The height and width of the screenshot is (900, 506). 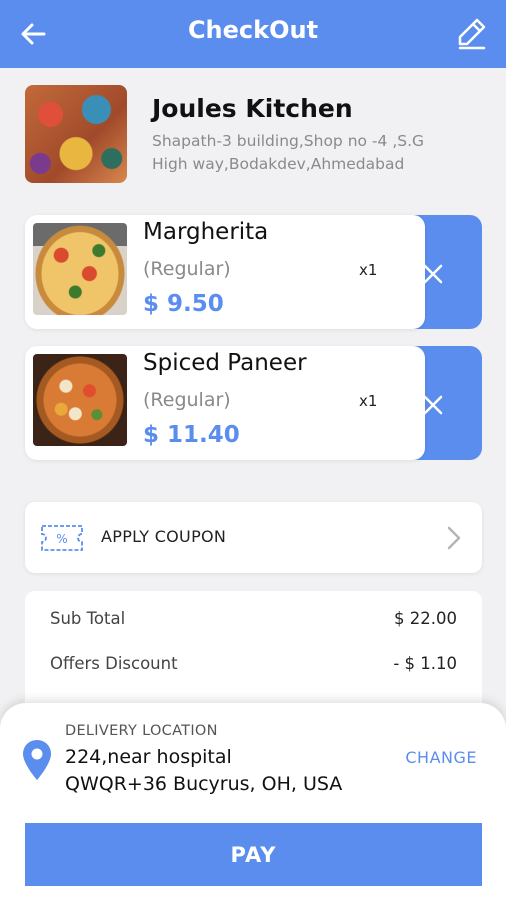 I want to click on apply-coupon-label: APPLY COUPON, so click(x=164, y=536).